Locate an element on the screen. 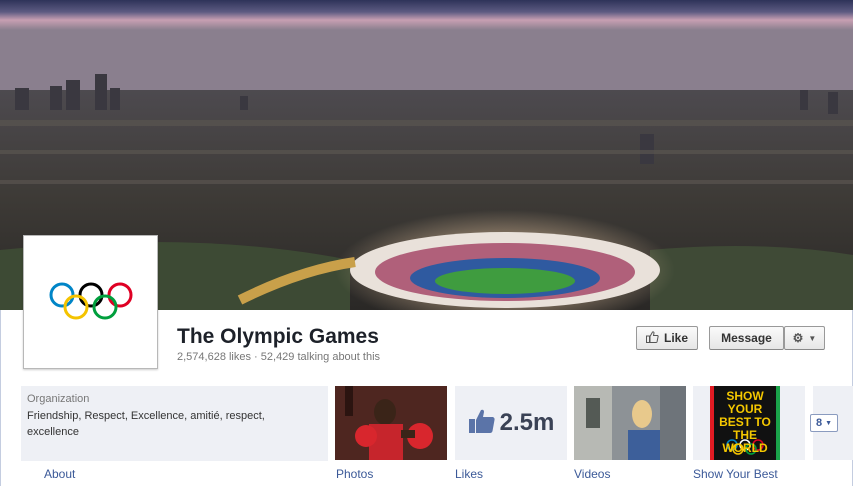 The image size is (853, 486). gear-icon: ⚙ is located at coordinates (798, 338).